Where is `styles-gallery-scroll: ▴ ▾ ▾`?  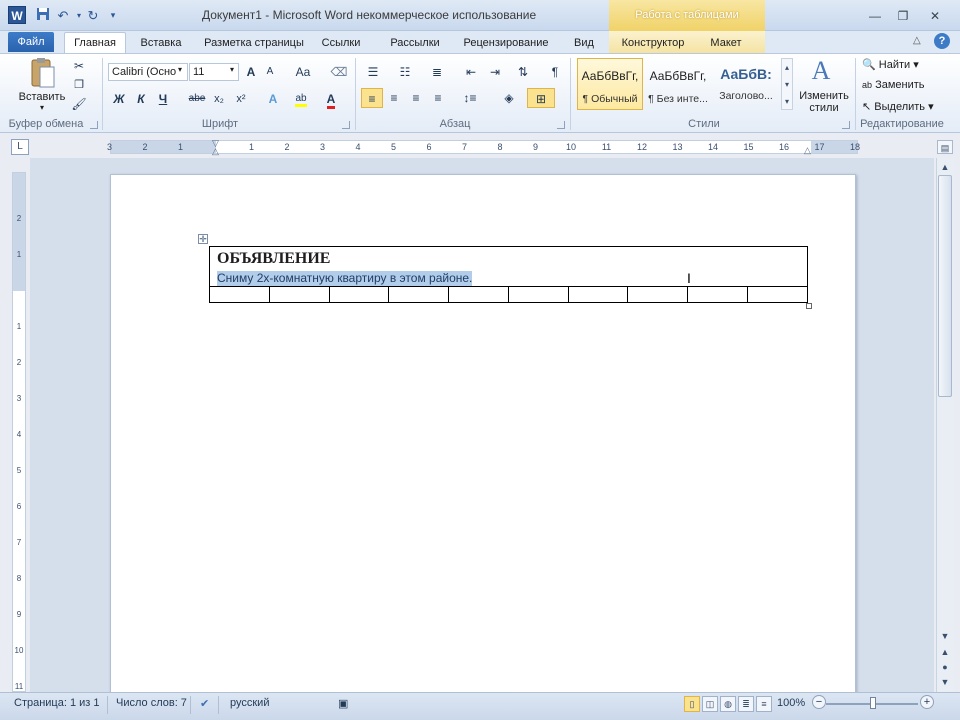
styles-gallery-scroll: ▴ ▾ ▾ is located at coordinates (787, 84).